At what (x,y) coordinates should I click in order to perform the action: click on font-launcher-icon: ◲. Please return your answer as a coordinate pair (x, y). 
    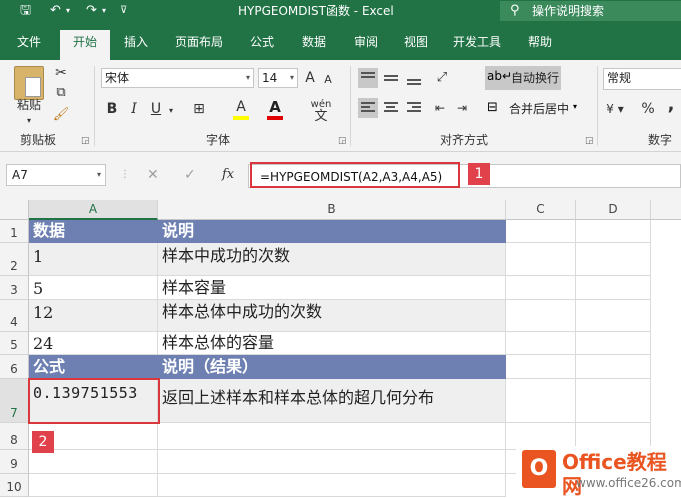
    Looking at the image, I should click on (342, 141).